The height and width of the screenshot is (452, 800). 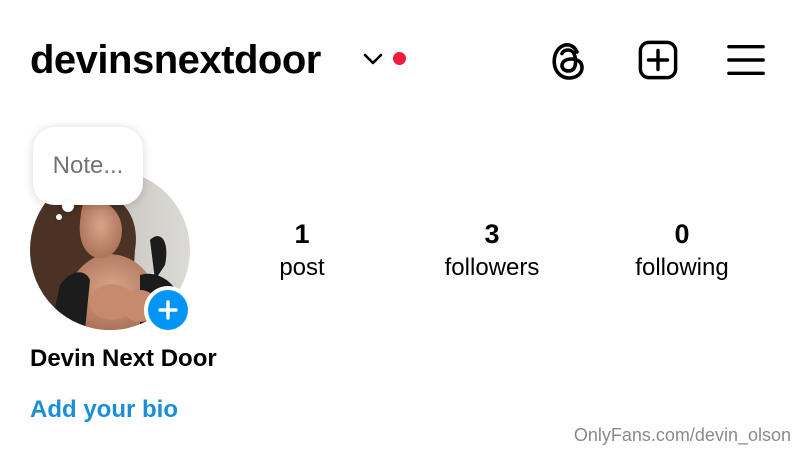 What do you see at coordinates (682, 251) in the screenshot?
I see `following-stat: 0 following` at bounding box center [682, 251].